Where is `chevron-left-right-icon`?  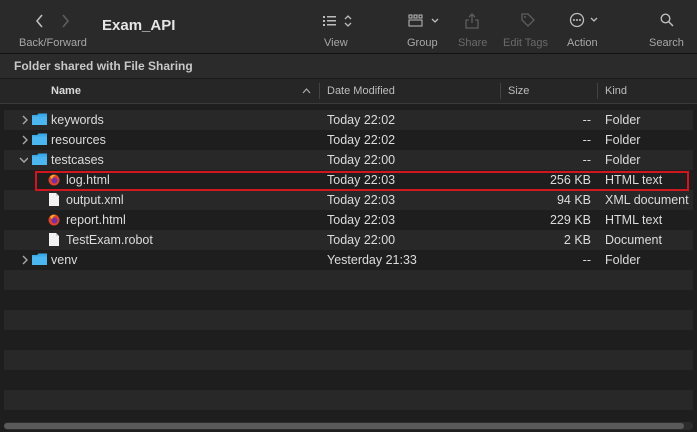
chevron-left-right-icon is located at coordinates (52, 21).